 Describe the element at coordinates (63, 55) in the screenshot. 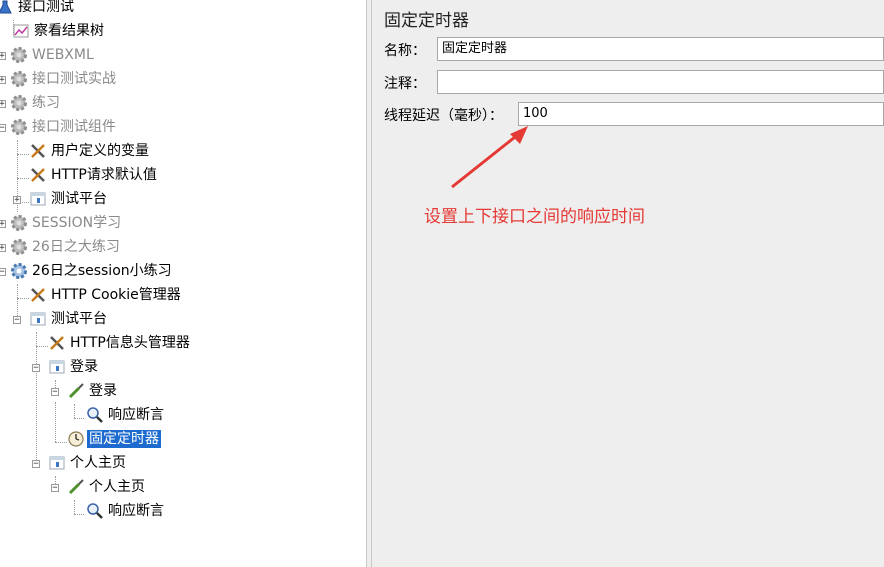

I see `tree-item-label: WEBXML` at that location.